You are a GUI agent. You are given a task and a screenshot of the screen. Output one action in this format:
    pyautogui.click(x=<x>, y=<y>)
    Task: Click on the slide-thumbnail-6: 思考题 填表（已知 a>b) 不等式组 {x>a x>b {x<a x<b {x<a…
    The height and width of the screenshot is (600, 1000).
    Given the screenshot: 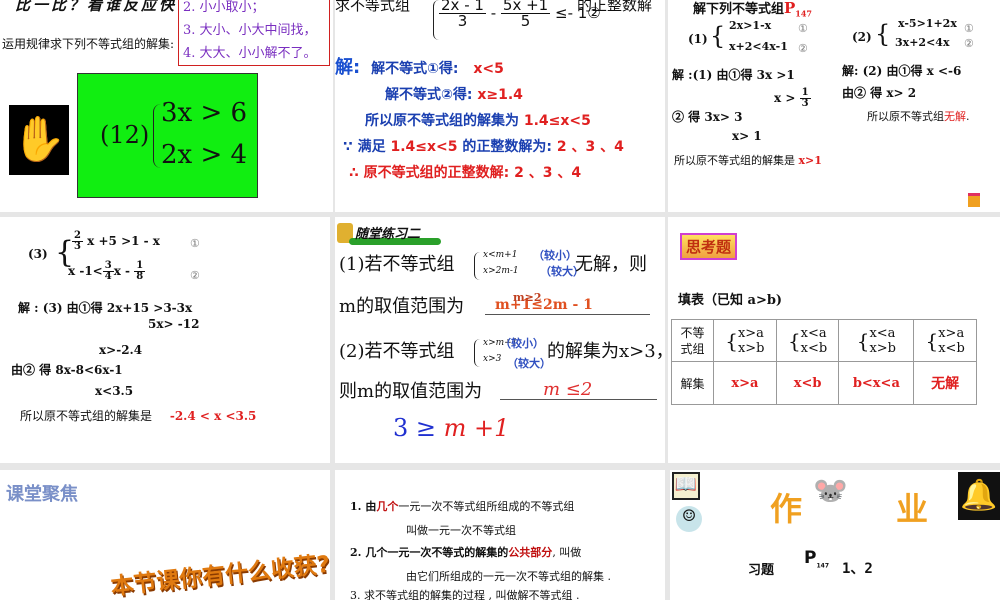 What is the action you would take?
    pyautogui.click(x=834, y=340)
    